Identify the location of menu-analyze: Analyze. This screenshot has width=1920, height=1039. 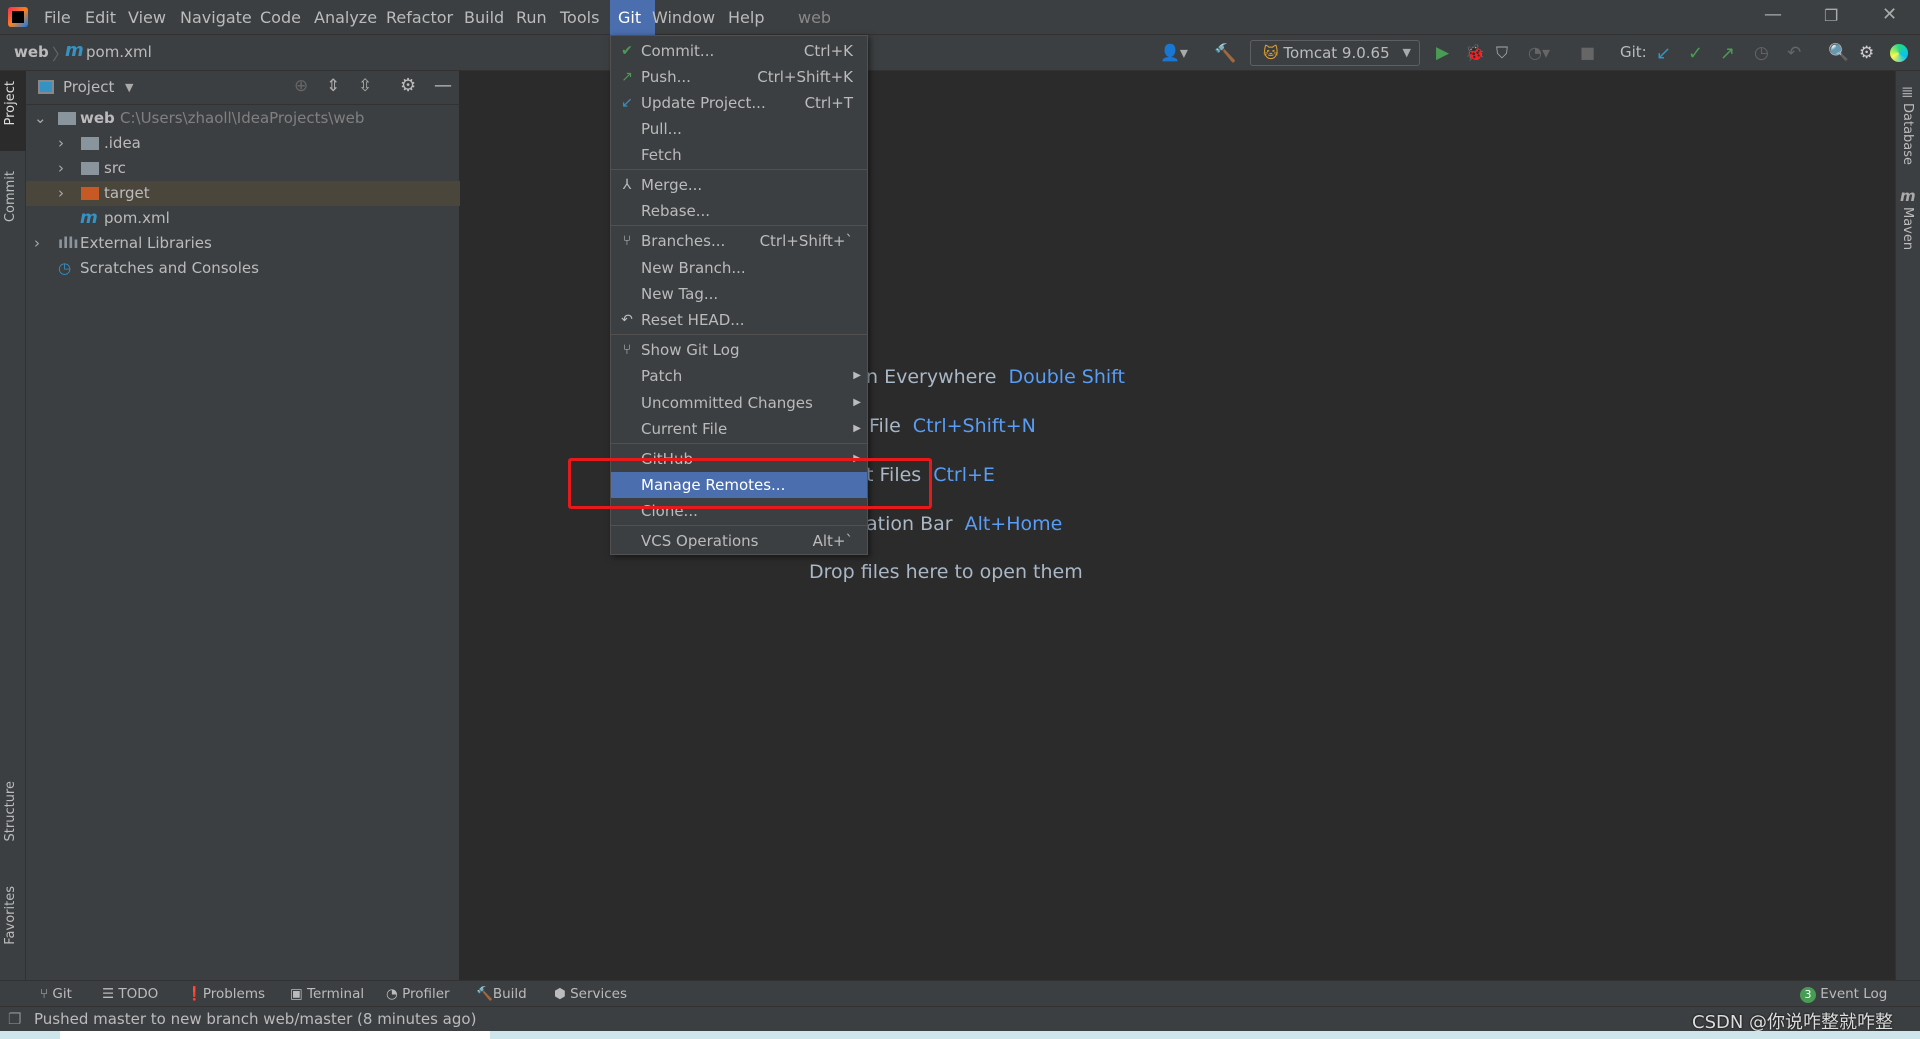
(345, 17).